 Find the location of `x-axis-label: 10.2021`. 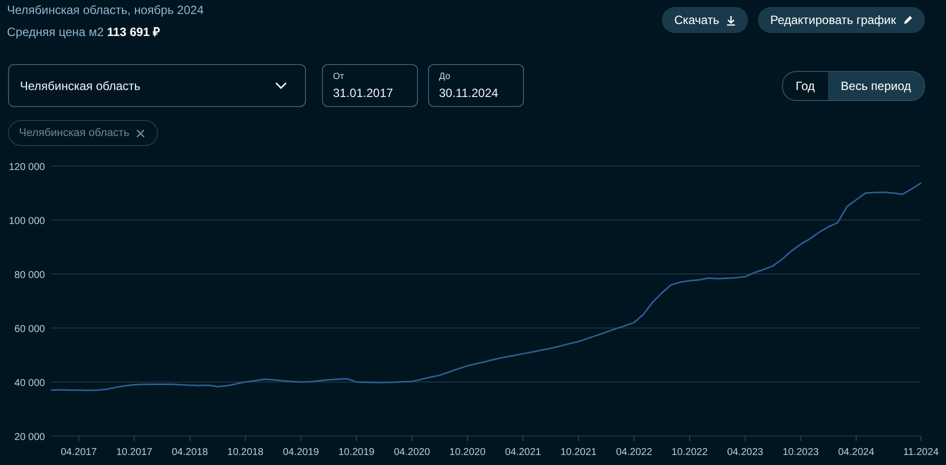

x-axis-label: 10.2021 is located at coordinates (578, 452).